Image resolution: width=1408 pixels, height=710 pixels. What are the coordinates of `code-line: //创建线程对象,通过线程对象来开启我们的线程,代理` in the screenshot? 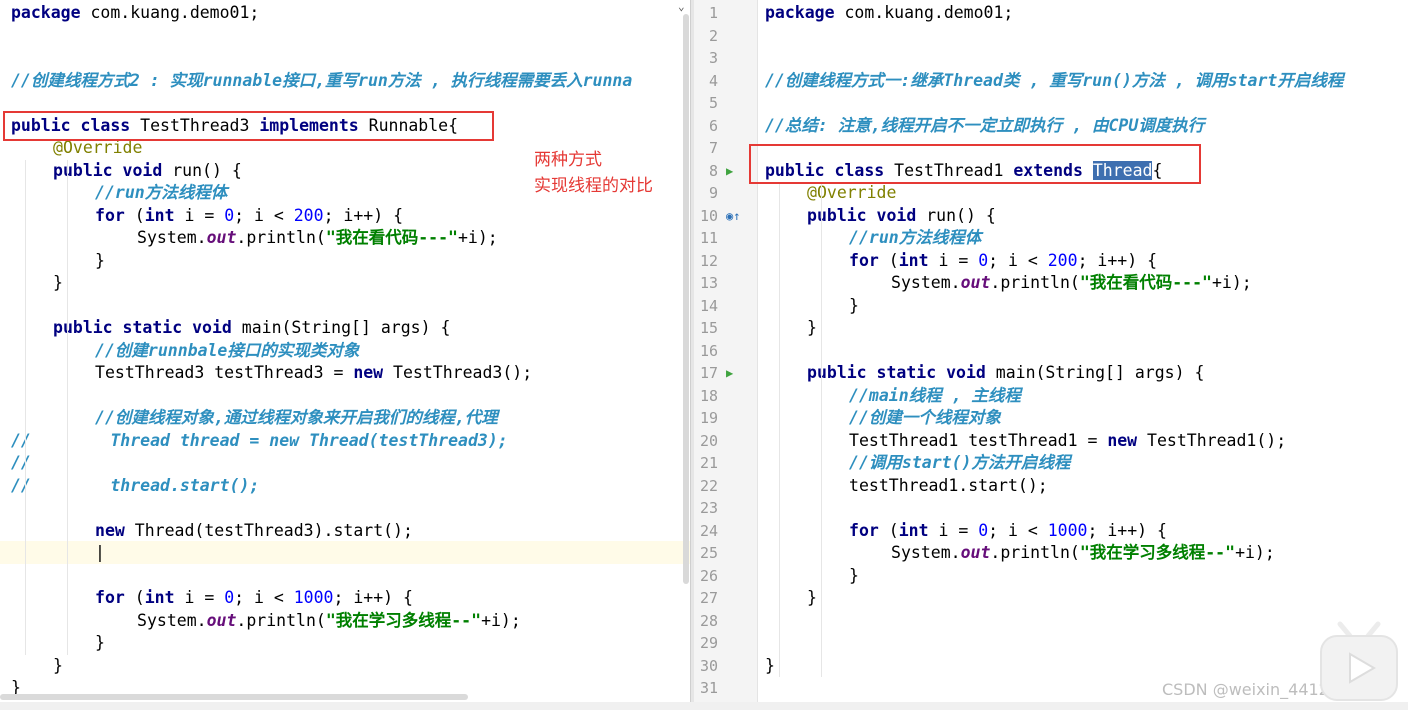 It's located at (345, 418).